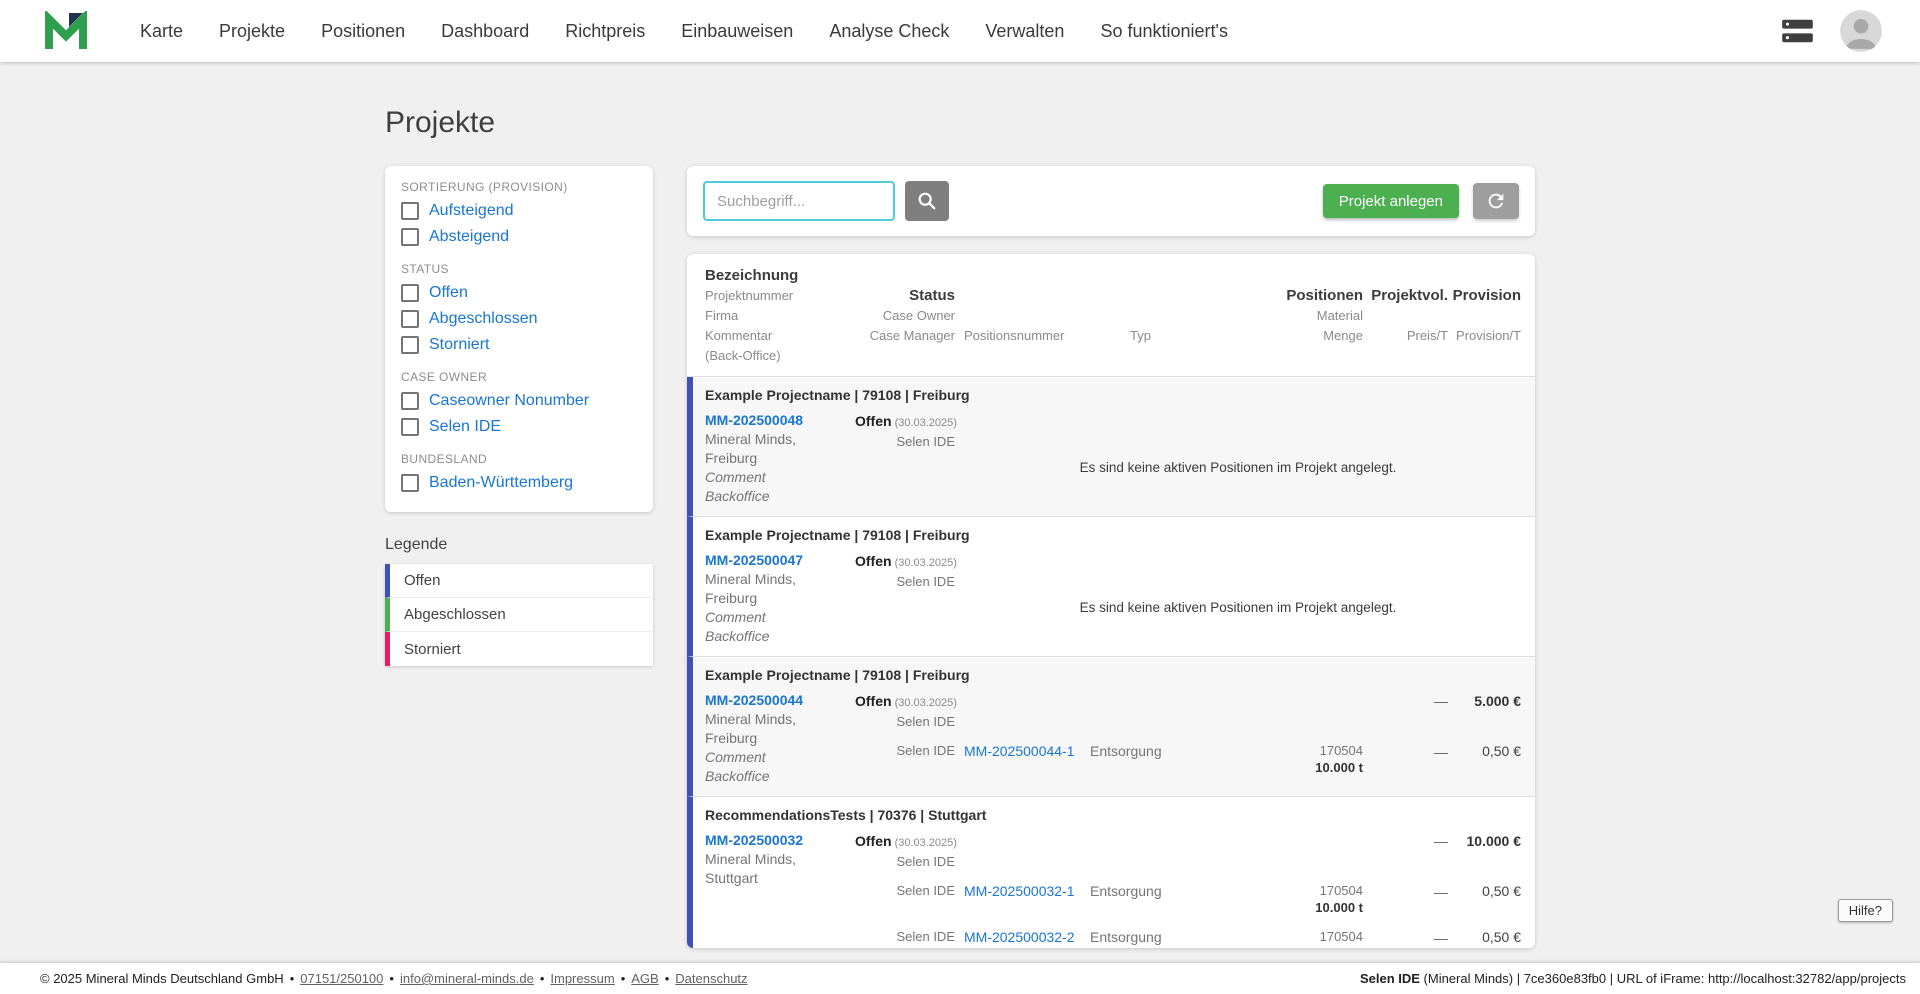 Image resolution: width=1920 pixels, height=994 pixels. I want to click on position-quantity: 170504 10.000 t, so click(1299, 938).